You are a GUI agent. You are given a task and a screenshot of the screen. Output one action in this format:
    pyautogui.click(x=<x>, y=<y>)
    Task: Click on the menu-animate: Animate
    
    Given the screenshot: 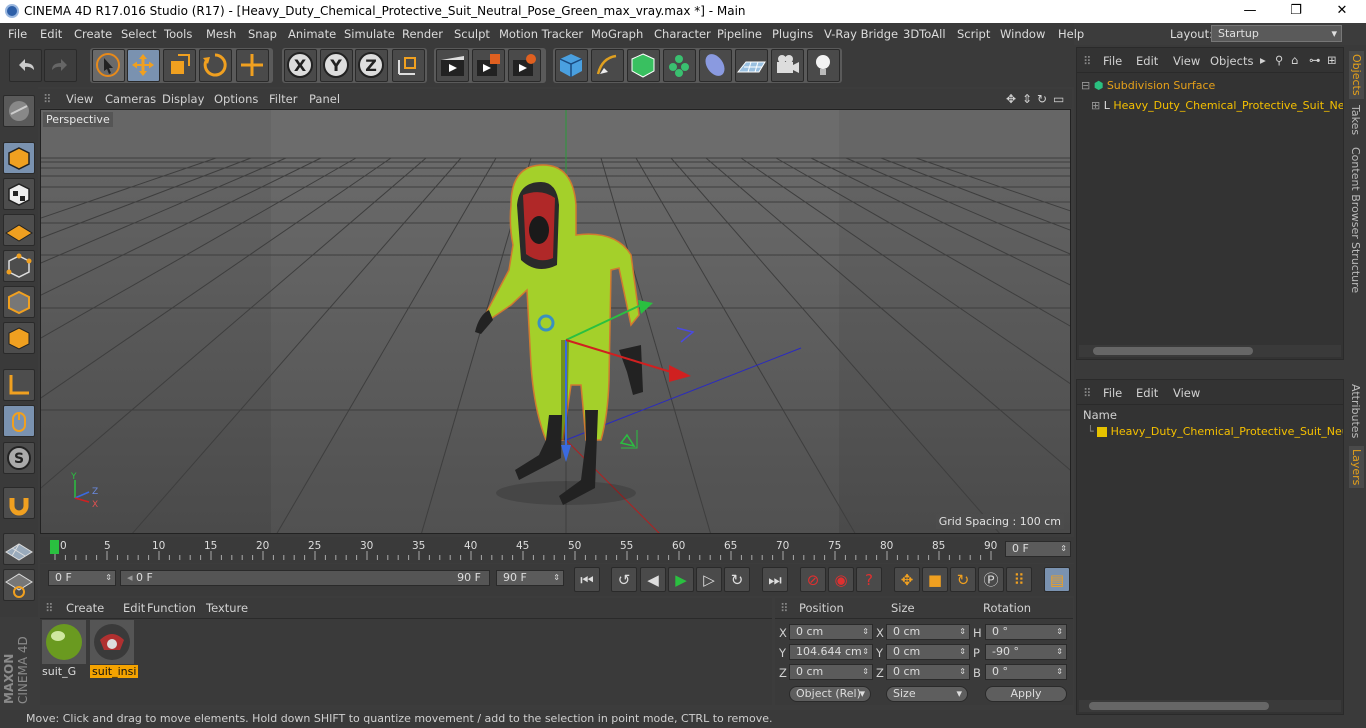 What is the action you would take?
    pyautogui.click(x=312, y=34)
    